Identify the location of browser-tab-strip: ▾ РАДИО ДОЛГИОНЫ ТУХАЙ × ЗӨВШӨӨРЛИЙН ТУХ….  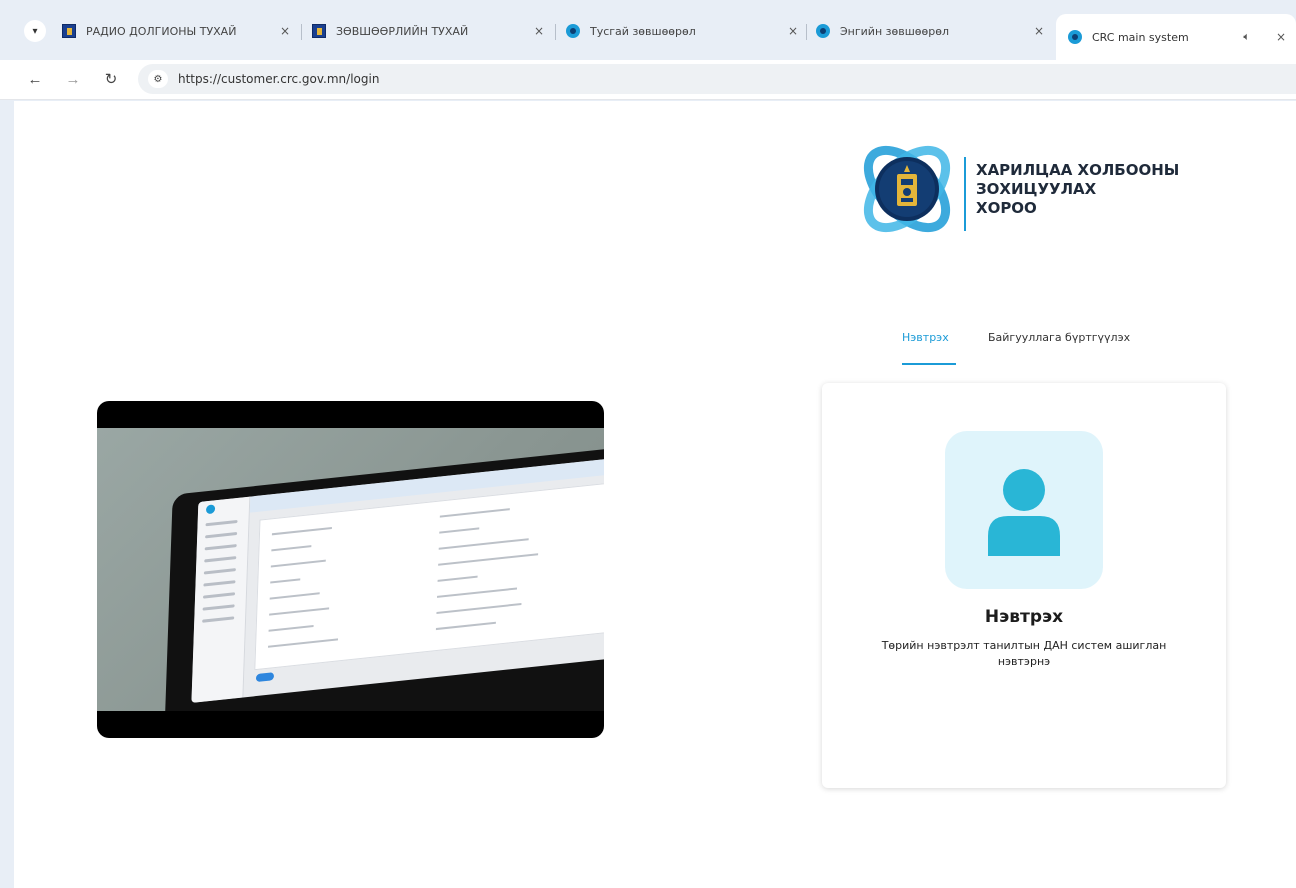
(648, 30).